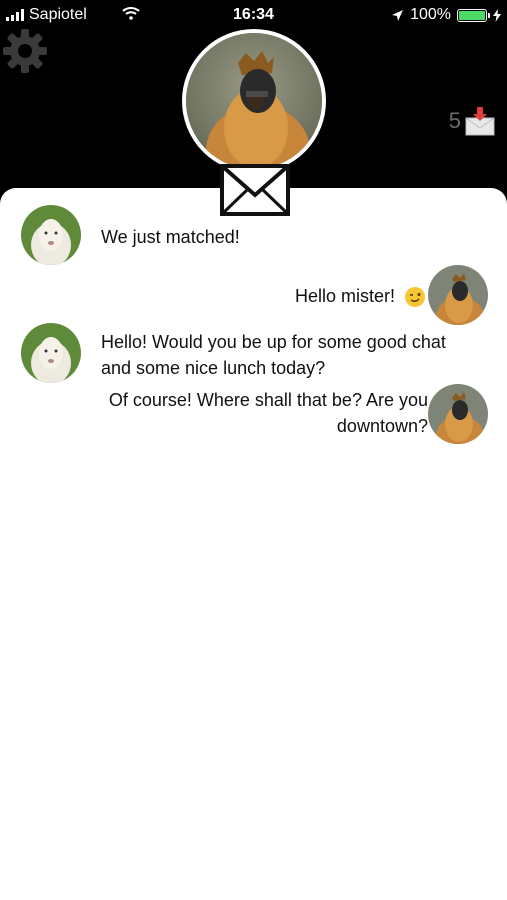 The image size is (507, 900). What do you see at coordinates (398, 15) in the screenshot?
I see `location-arrow-icon` at bounding box center [398, 15].